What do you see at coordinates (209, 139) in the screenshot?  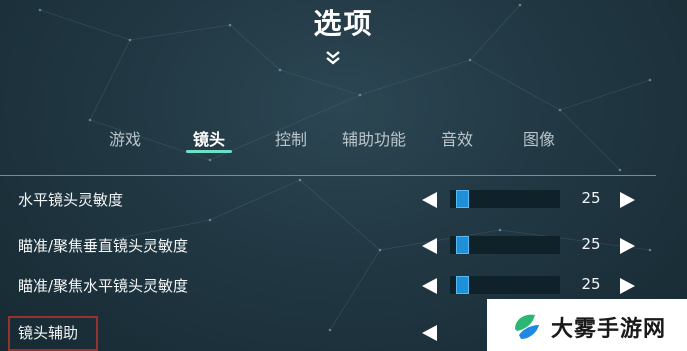 I see `tab-camera: 镜头` at bounding box center [209, 139].